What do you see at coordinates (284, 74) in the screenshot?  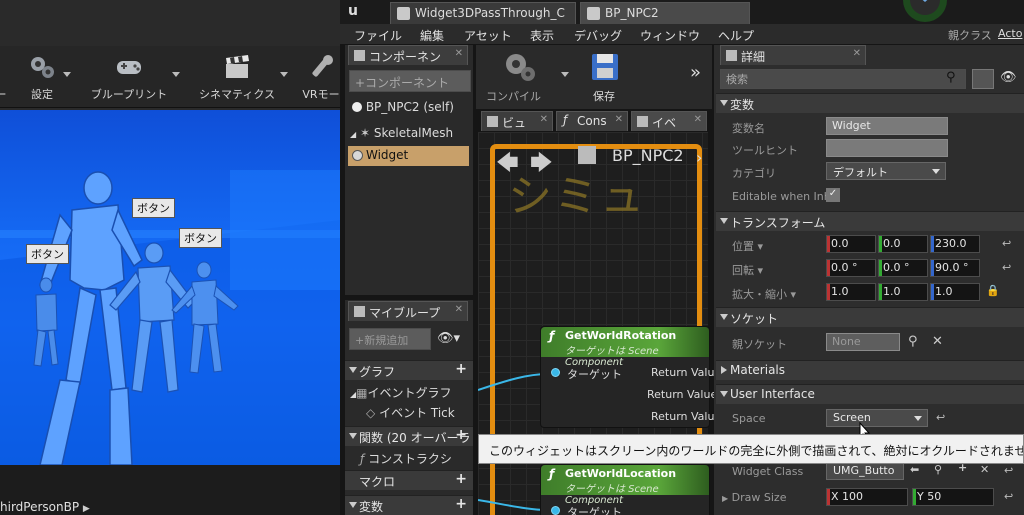 I see `cinematics-dropdown-arrow` at bounding box center [284, 74].